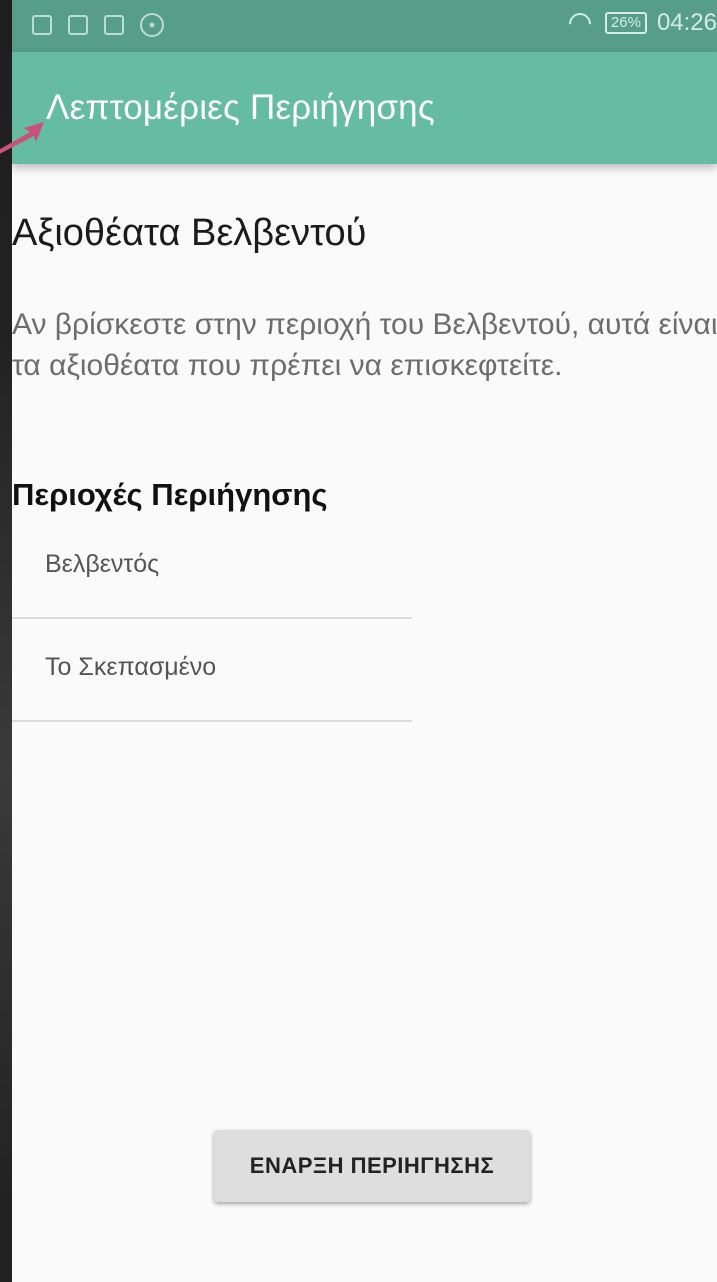 This screenshot has height=1282, width=717. Describe the element at coordinates (582, 23) in the screenshot. I see `wifi-icon` at that location.